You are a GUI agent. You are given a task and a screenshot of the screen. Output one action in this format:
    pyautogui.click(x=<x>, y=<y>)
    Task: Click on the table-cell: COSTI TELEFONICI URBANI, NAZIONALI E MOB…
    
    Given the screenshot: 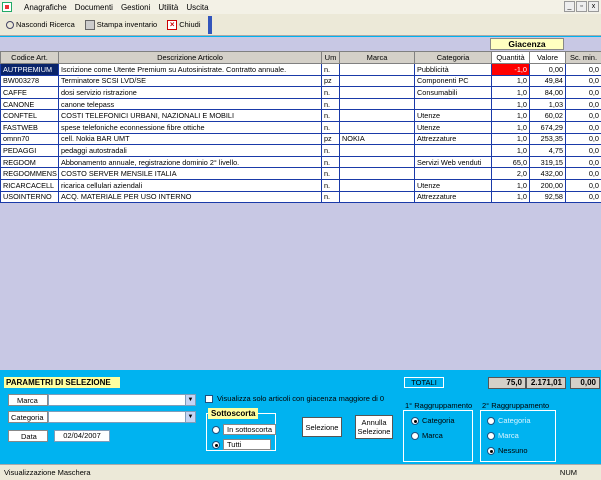 What is the action you would take?
    pyautogui.click(x=190, y=115)
    